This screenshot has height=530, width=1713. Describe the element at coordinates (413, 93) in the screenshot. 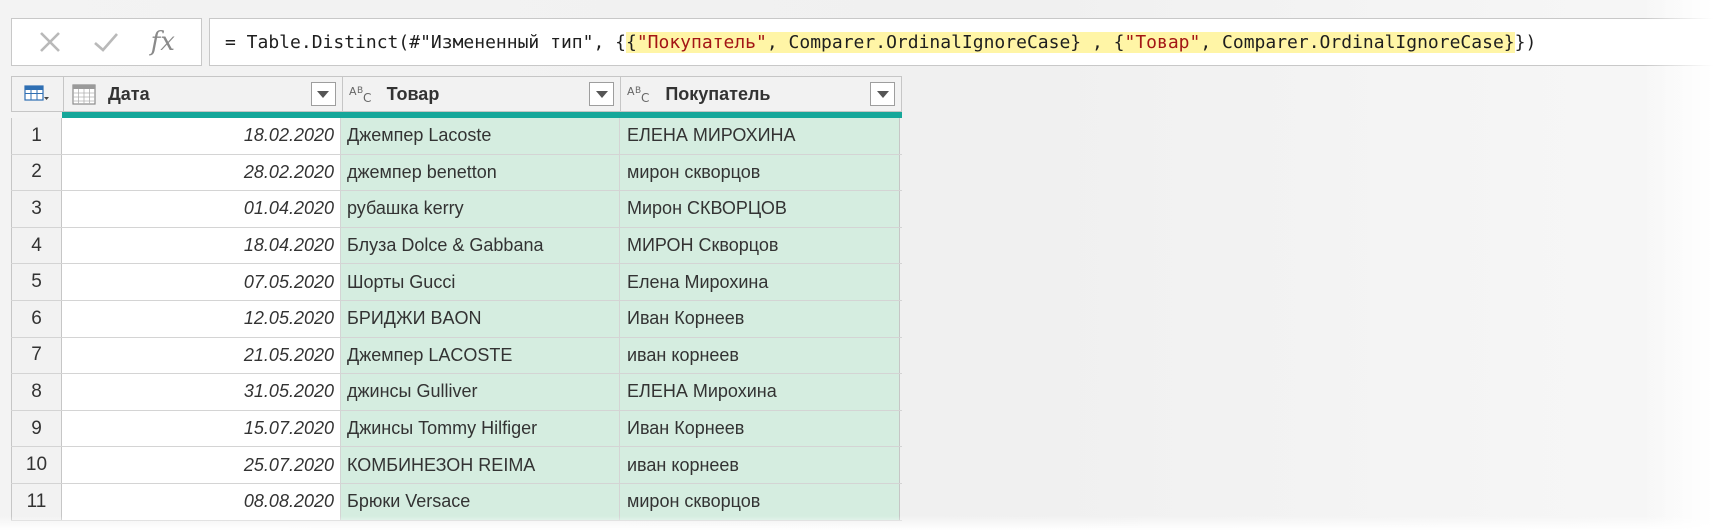

I see `column-title-item: Товар` at that location.